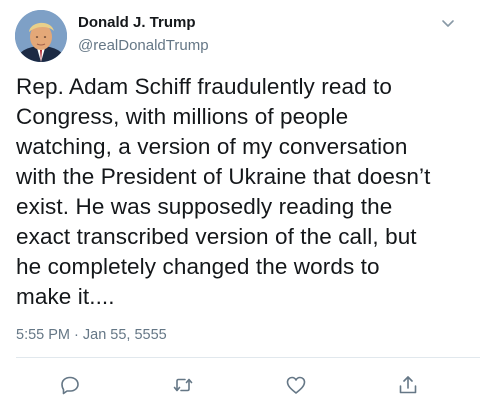 The width and height of the screenshot is (480, 410). I want to click on divider, so click(248, 357).